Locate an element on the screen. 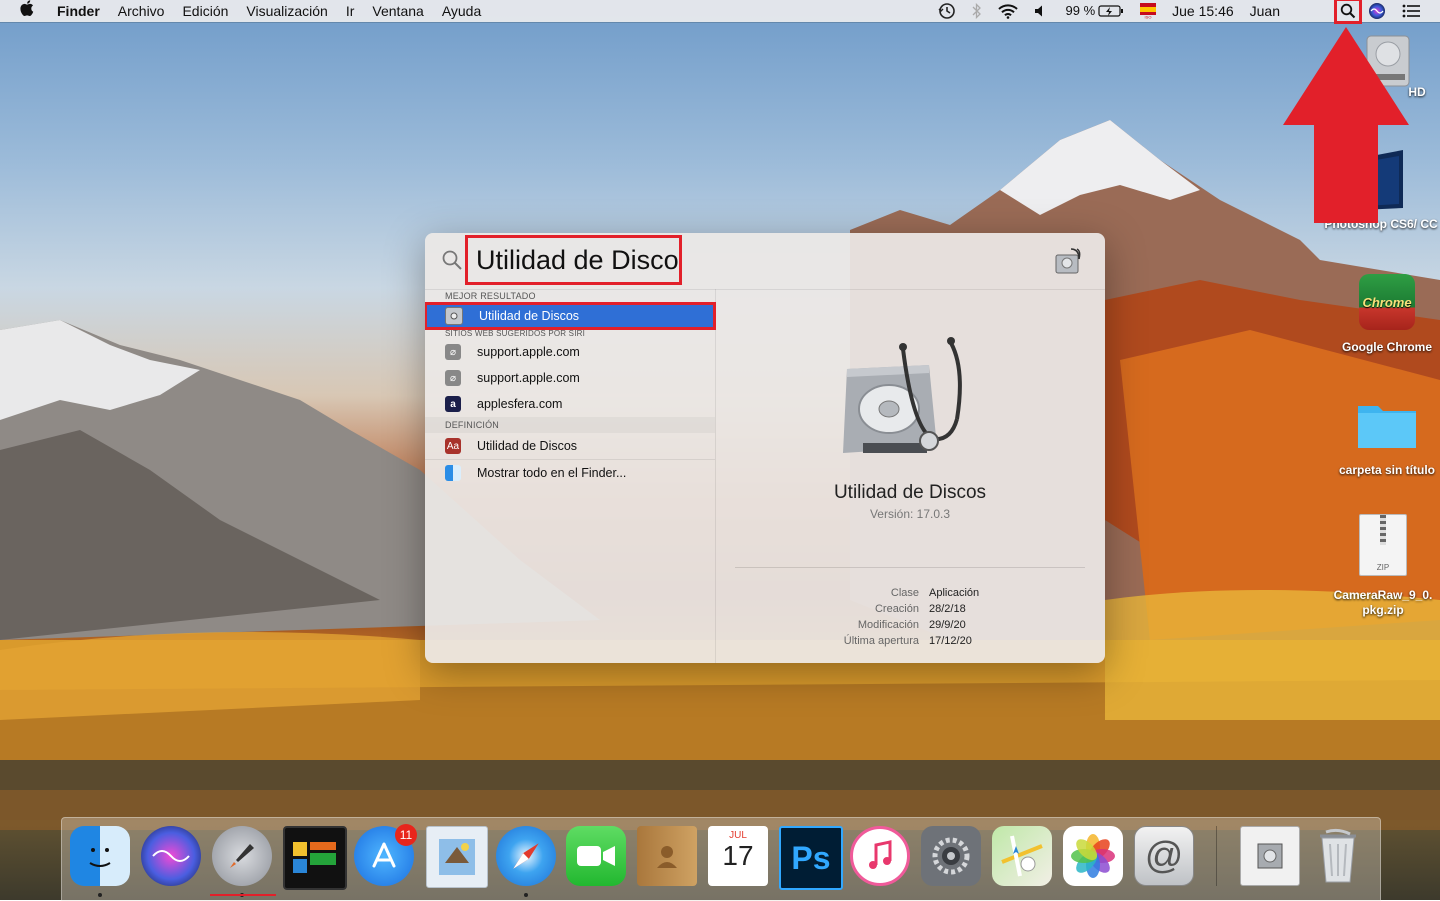 This screenshot has width=1440, height=901. dock-calendar-icon: JUL 17 is located at coordinates (738, 856).